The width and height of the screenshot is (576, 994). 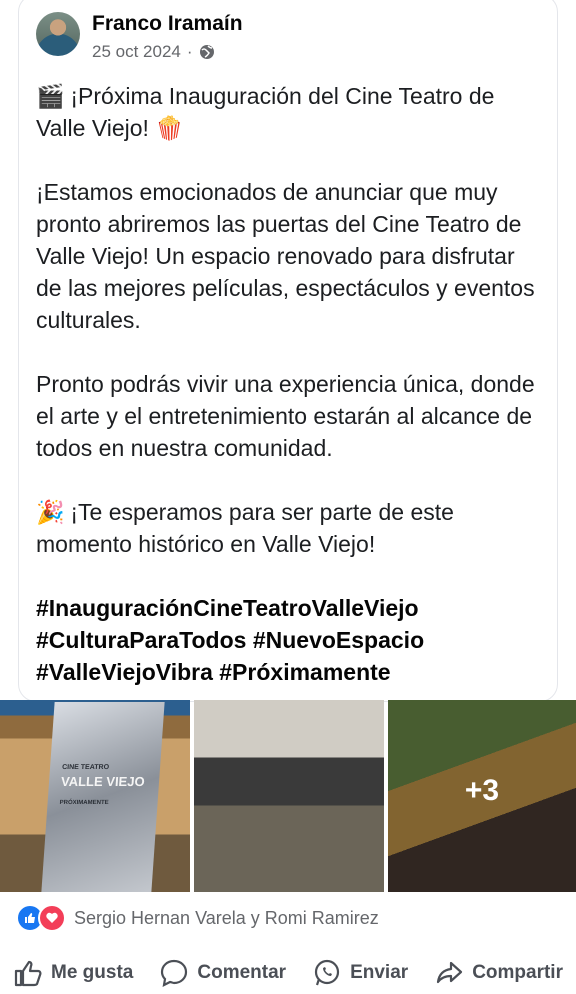 I want to click on like-label: Me gusta, so click(x=92, y=972).